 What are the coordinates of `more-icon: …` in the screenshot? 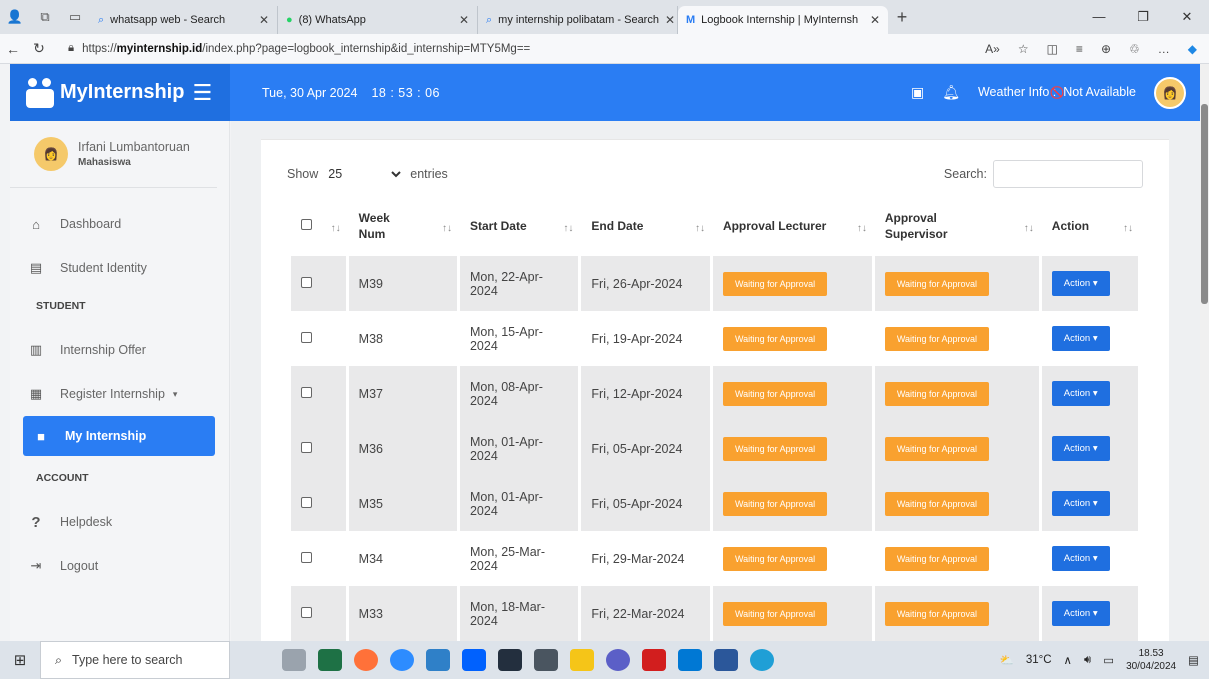 It's located at (1164, 49).